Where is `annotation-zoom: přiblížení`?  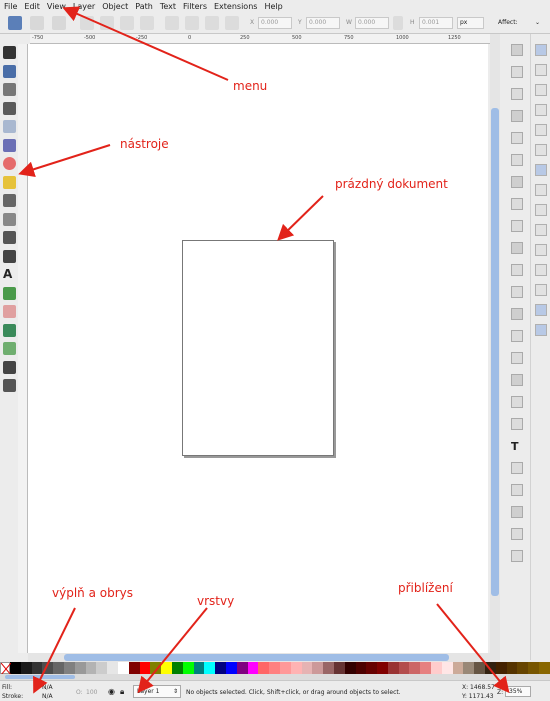 annotation-zoom: přiblížení is located at coordinates (425, 588).